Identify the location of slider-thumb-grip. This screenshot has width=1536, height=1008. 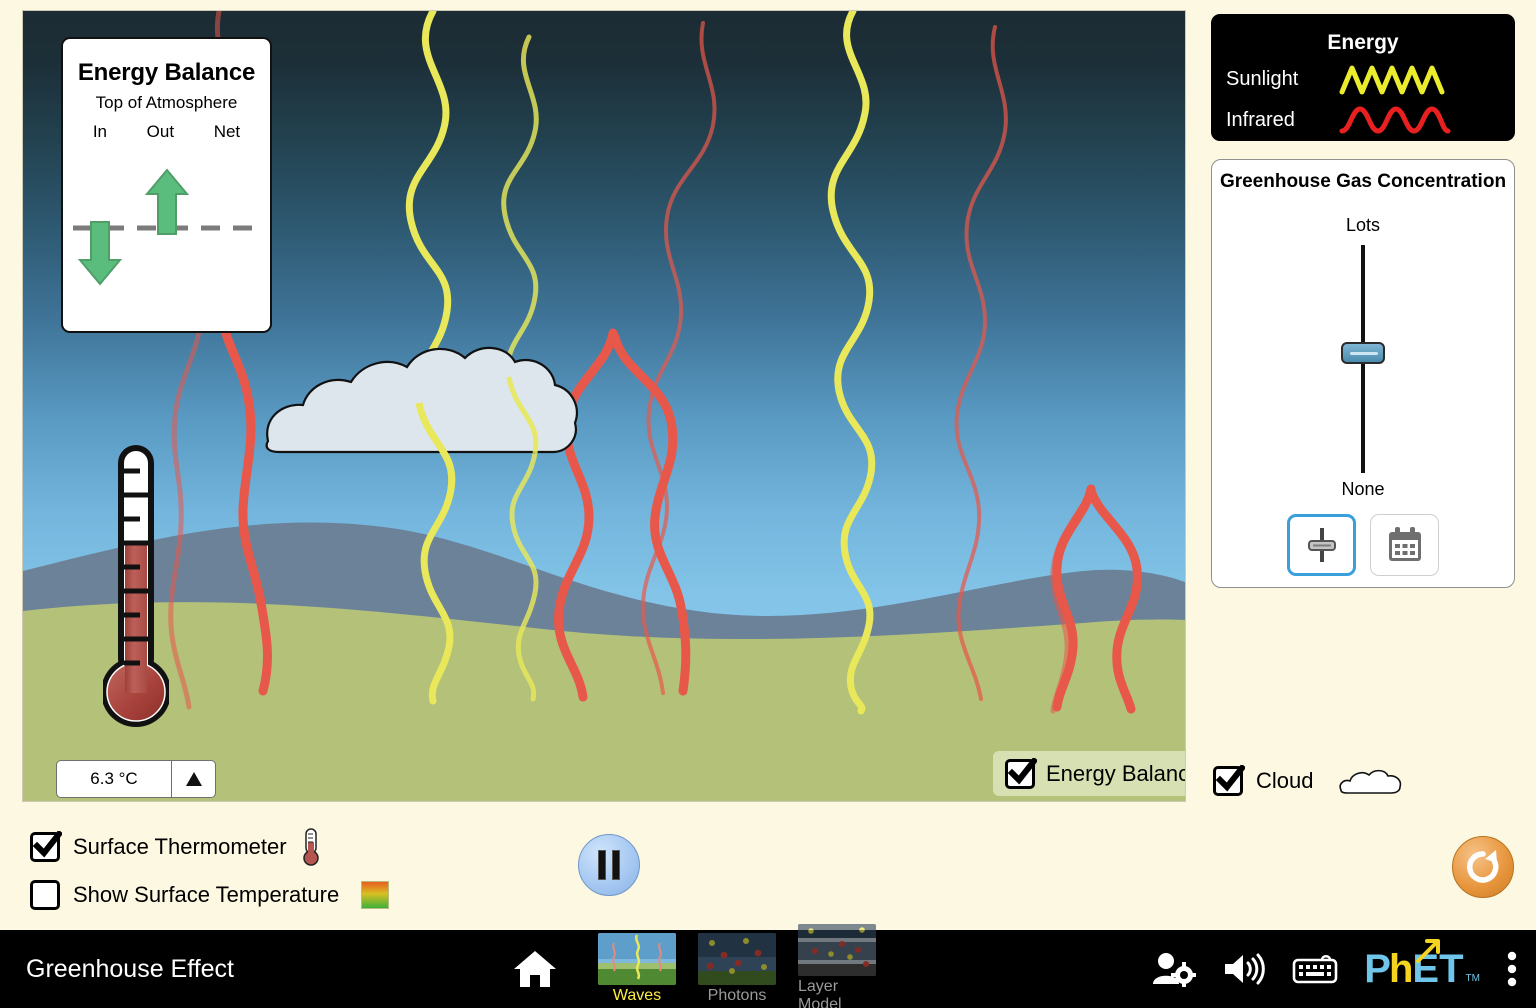
(1364, 353).